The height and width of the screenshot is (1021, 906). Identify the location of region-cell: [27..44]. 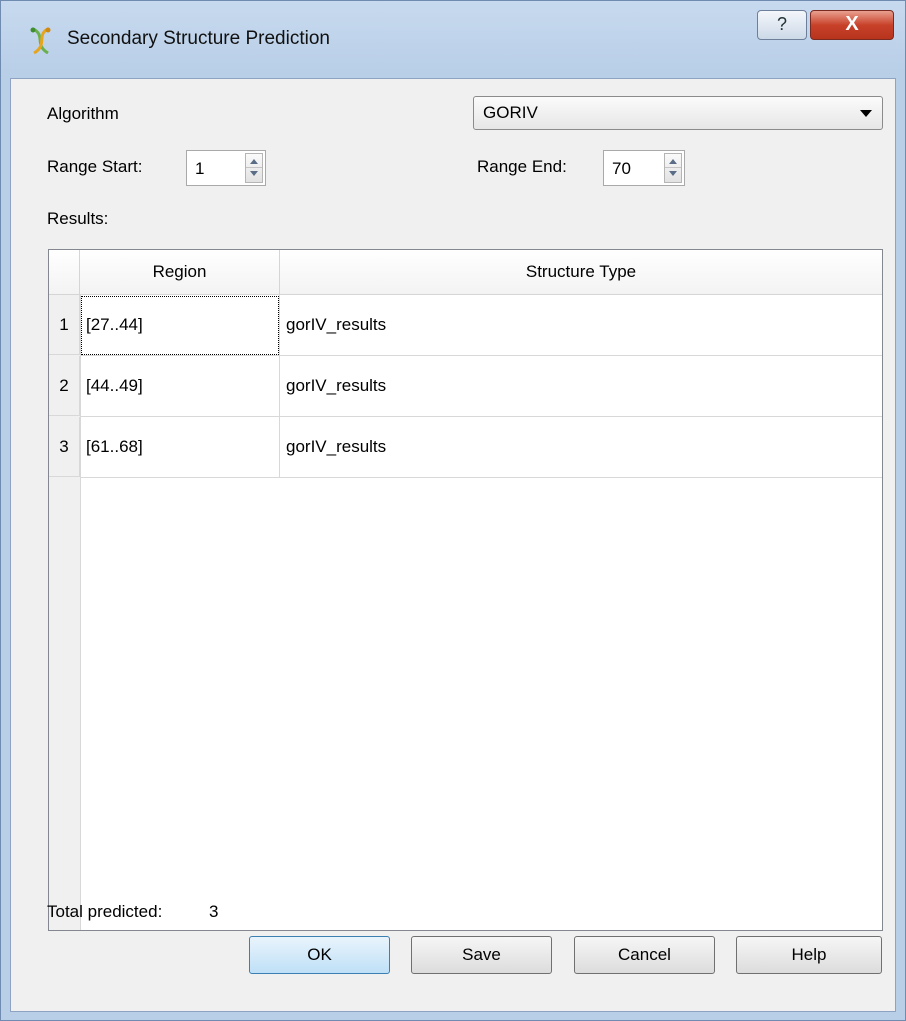
(180, 325).